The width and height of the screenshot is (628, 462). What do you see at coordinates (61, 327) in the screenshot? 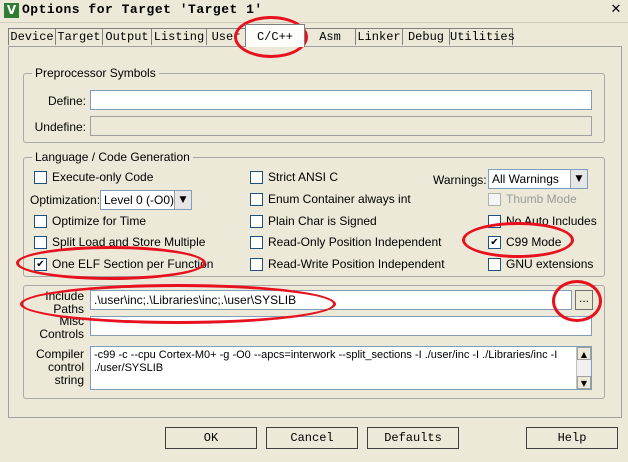
I see `misc-controls-label: Misc Controls` at bounding box center [61, 327].